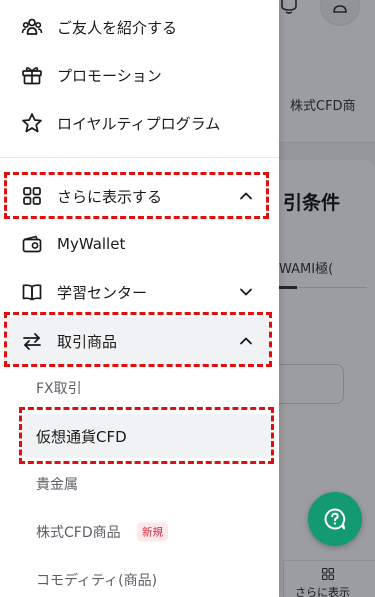  I want to click on submenu-item-commodities: コモディティ(商品), so click(147, 577).